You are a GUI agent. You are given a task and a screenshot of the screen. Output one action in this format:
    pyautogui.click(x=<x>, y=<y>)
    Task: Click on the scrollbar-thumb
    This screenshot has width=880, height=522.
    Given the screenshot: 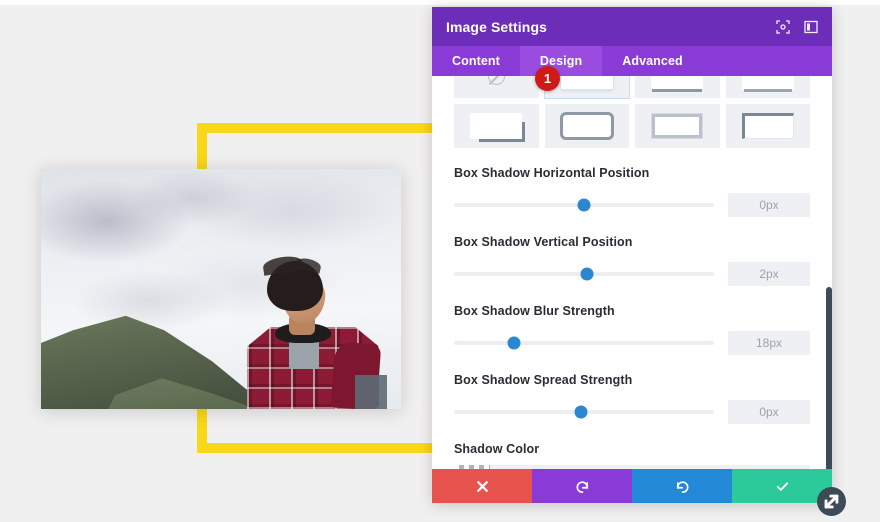 What is the action you would take?
    pyautogui.click(x=829, y=378)
    